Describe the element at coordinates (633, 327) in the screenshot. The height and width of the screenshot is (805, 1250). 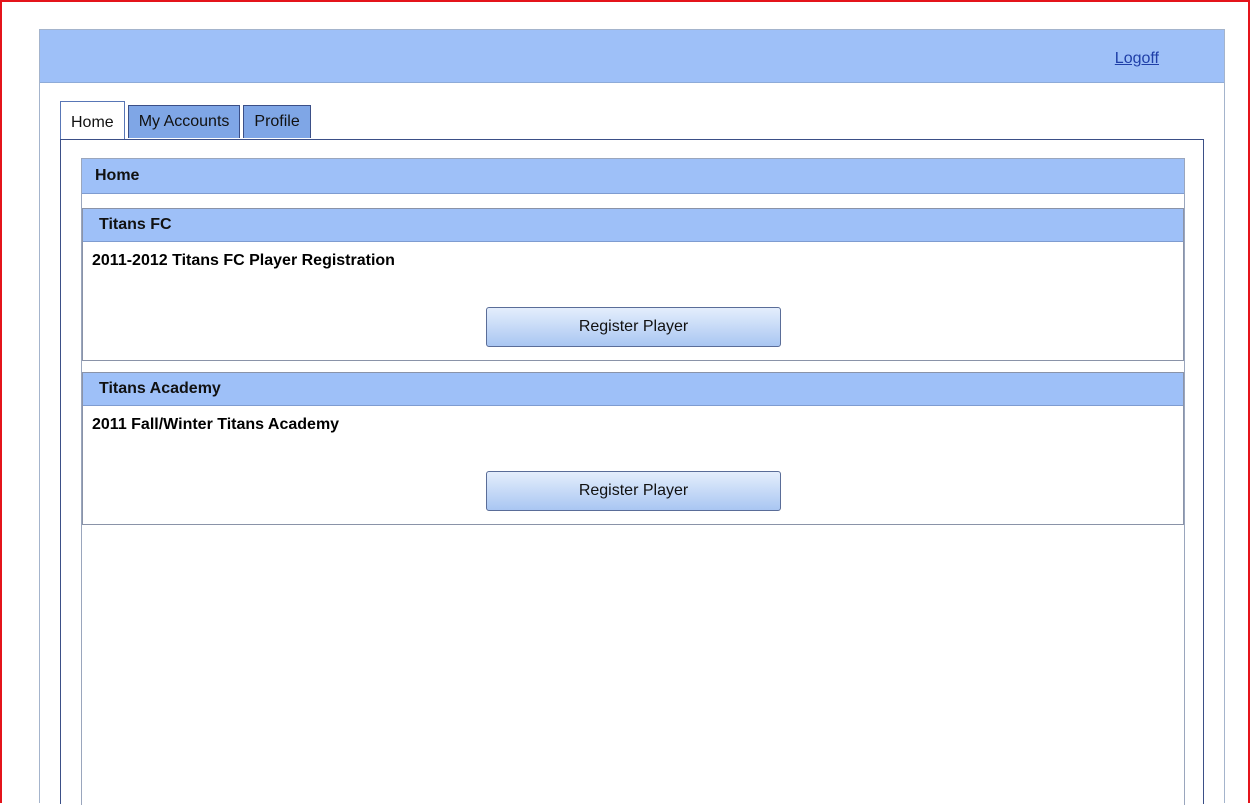
I see `register-player-button-titans-fc: Register Player` at that location.